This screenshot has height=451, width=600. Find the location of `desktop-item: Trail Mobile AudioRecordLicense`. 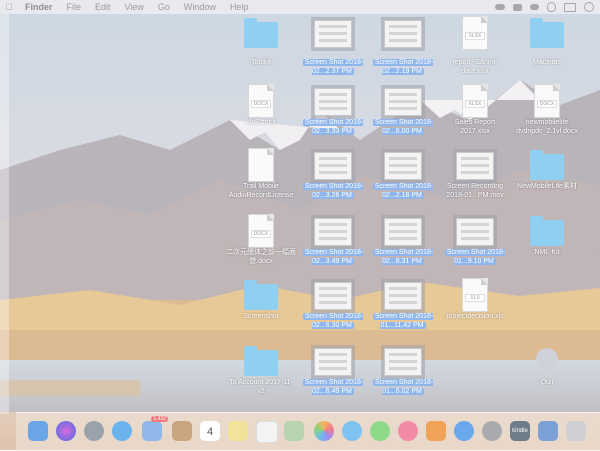

desktop-item: Trail Mobile AudioRecordLicense is located at coordinates (261, 178).